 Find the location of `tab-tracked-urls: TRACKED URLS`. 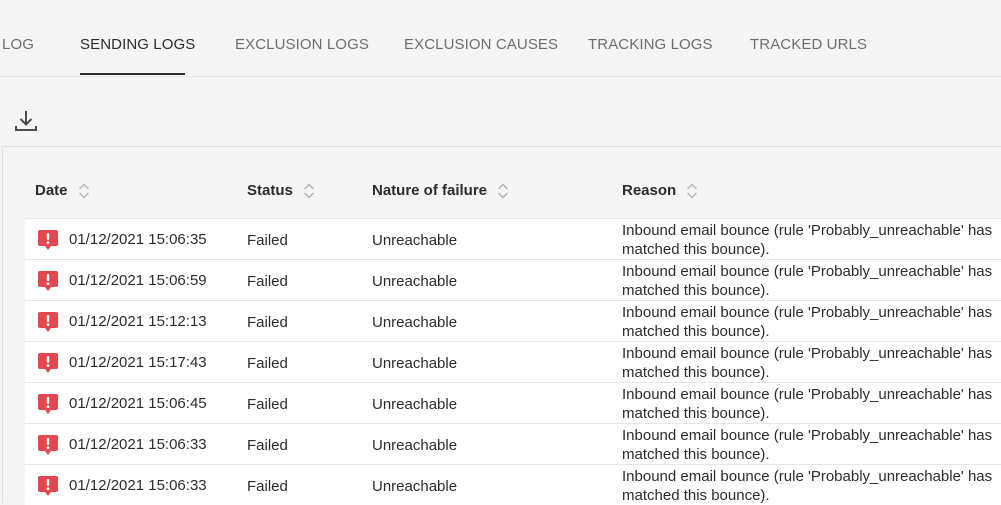

tab-tracked-urls: TRACKED URLS is located at coordinates (808, 44).